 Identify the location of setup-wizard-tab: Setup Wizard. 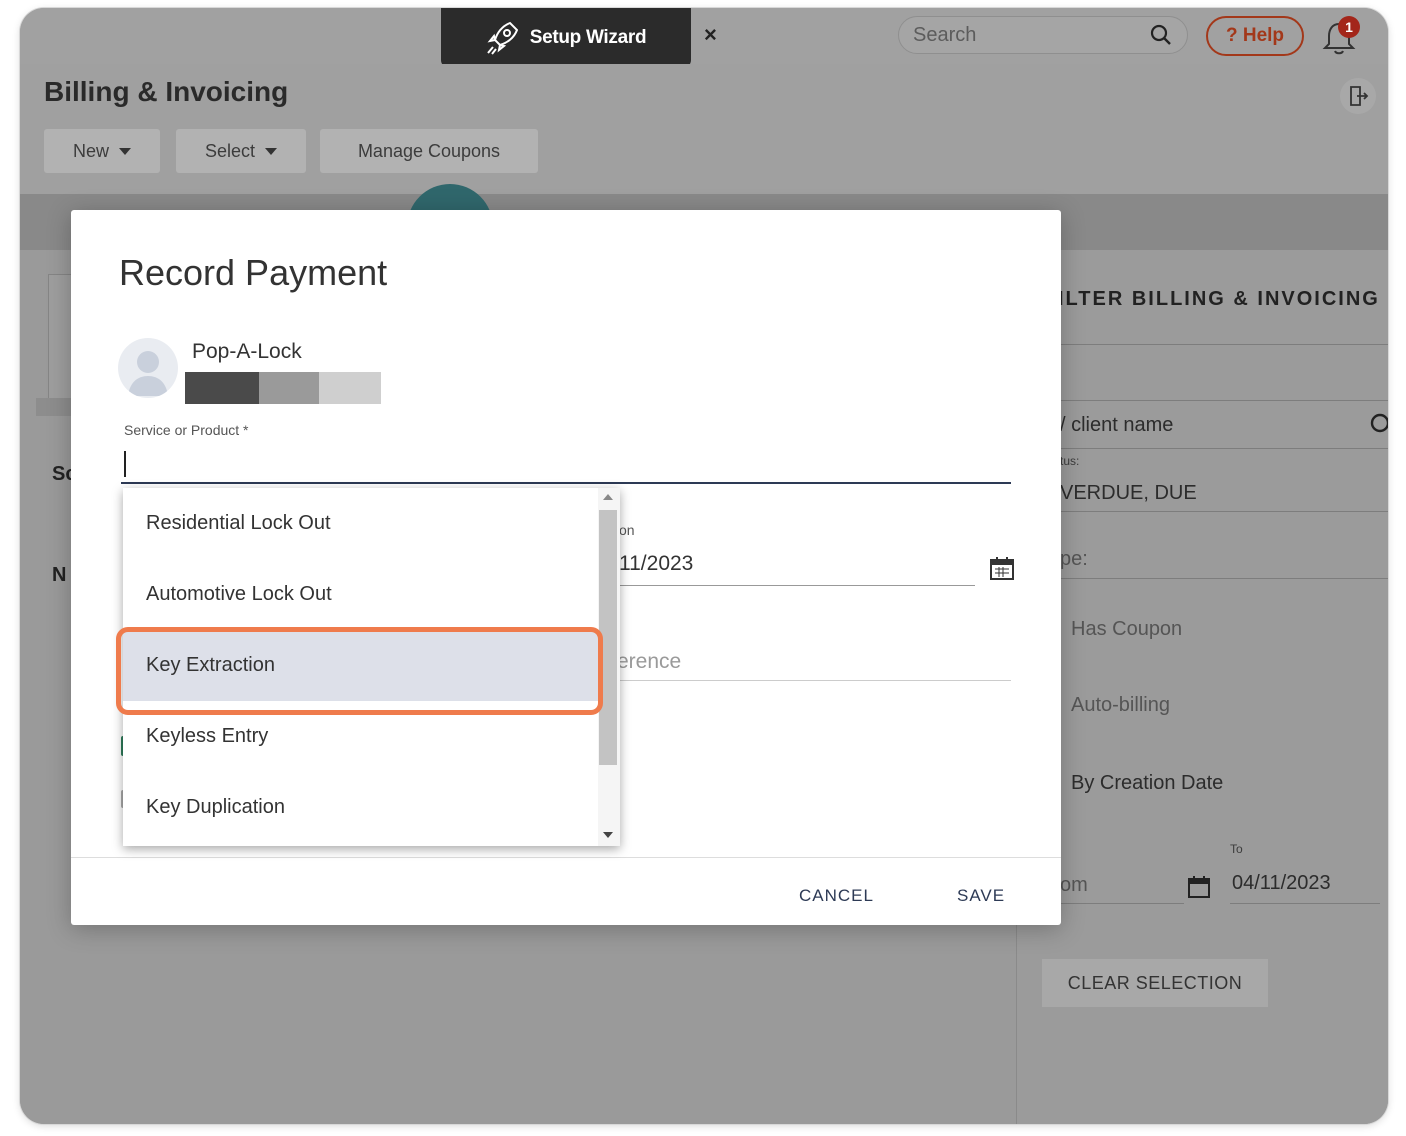
(566, 38).